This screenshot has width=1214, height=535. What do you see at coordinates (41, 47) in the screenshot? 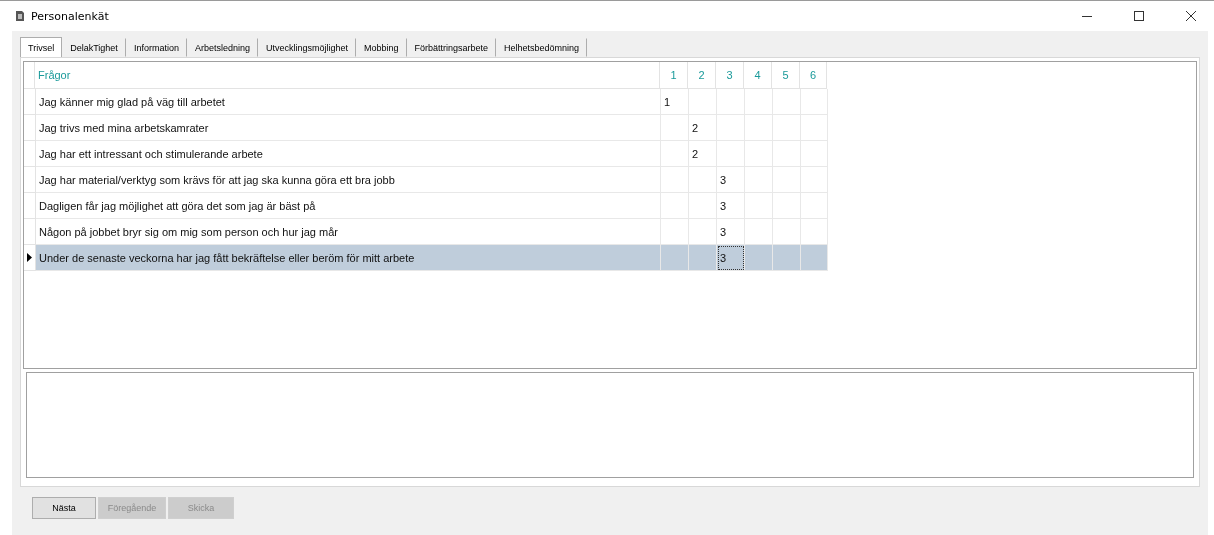
I see `tab: Trivsel` at bounding box center [41, 47].